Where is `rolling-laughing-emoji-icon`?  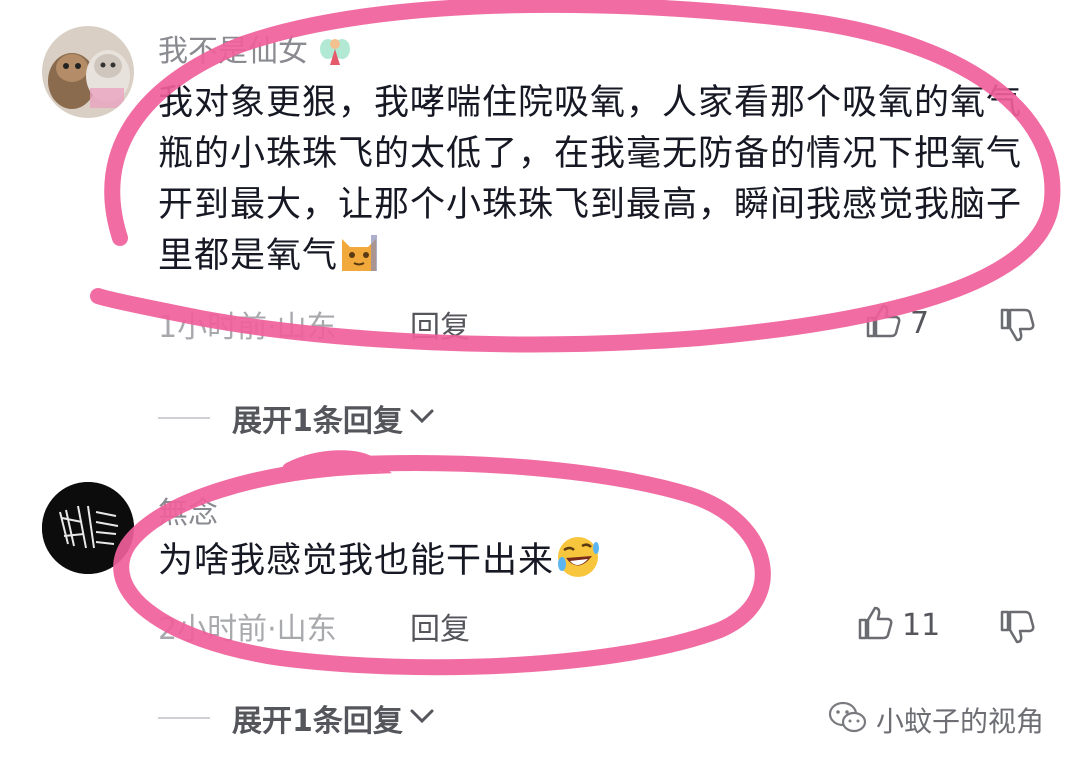
rolling-laughing-emoji-icon is located at coordinates (578, 564).